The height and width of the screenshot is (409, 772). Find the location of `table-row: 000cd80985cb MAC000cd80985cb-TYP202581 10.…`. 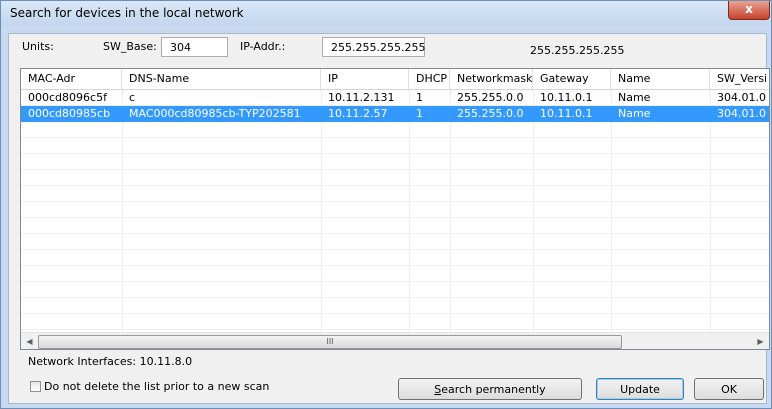

table-row: 000cd80985cb MAC000cd80985cb-TYP202581 10.… is located at coordinates (395, 114).